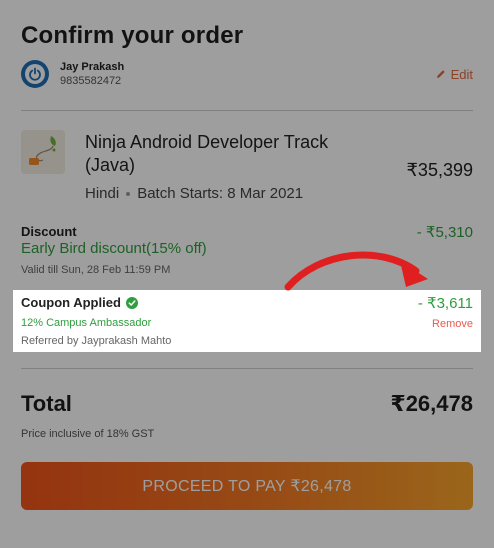  What do you see at coordinates (356, 271) in the screenshot?
I see `curved-arrow-icon` at bounding box center [356, 271].